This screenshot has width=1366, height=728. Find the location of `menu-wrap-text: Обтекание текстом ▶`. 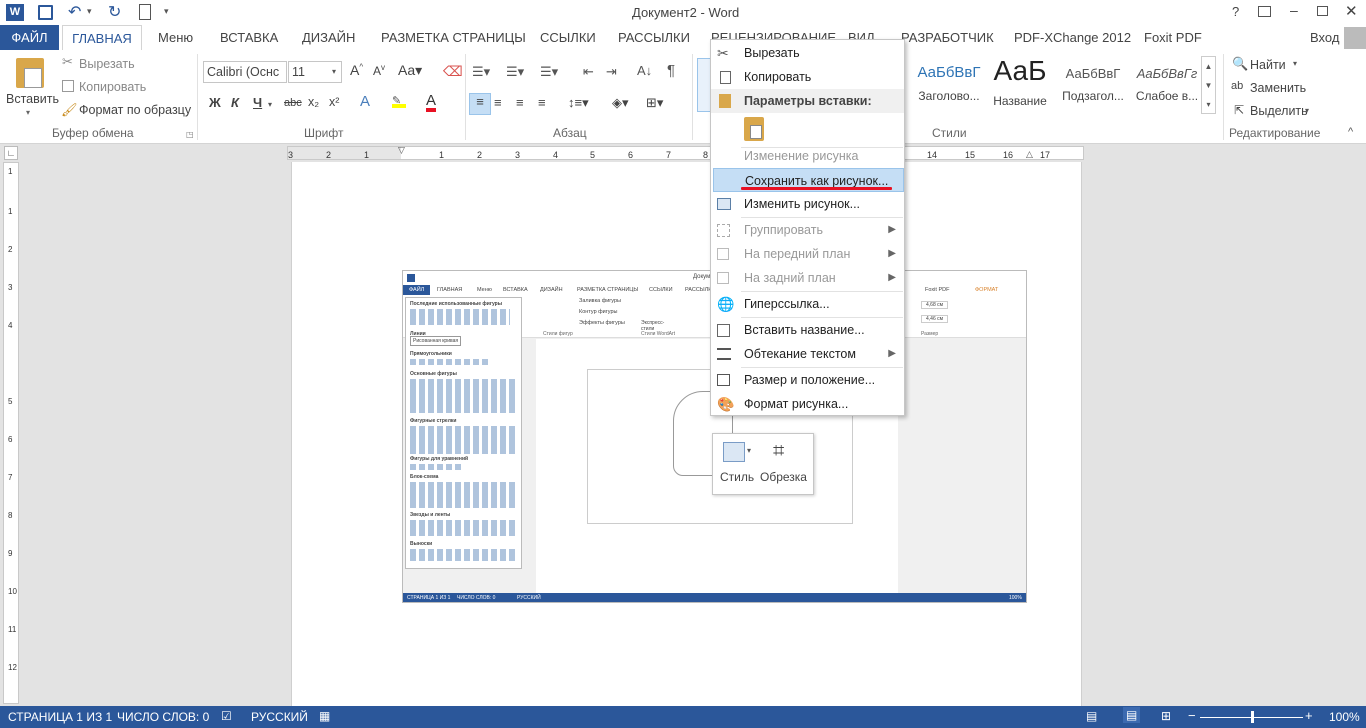

menu-wrap-text: Обтекание текстом ▶ is located at coordinates (807, 354).